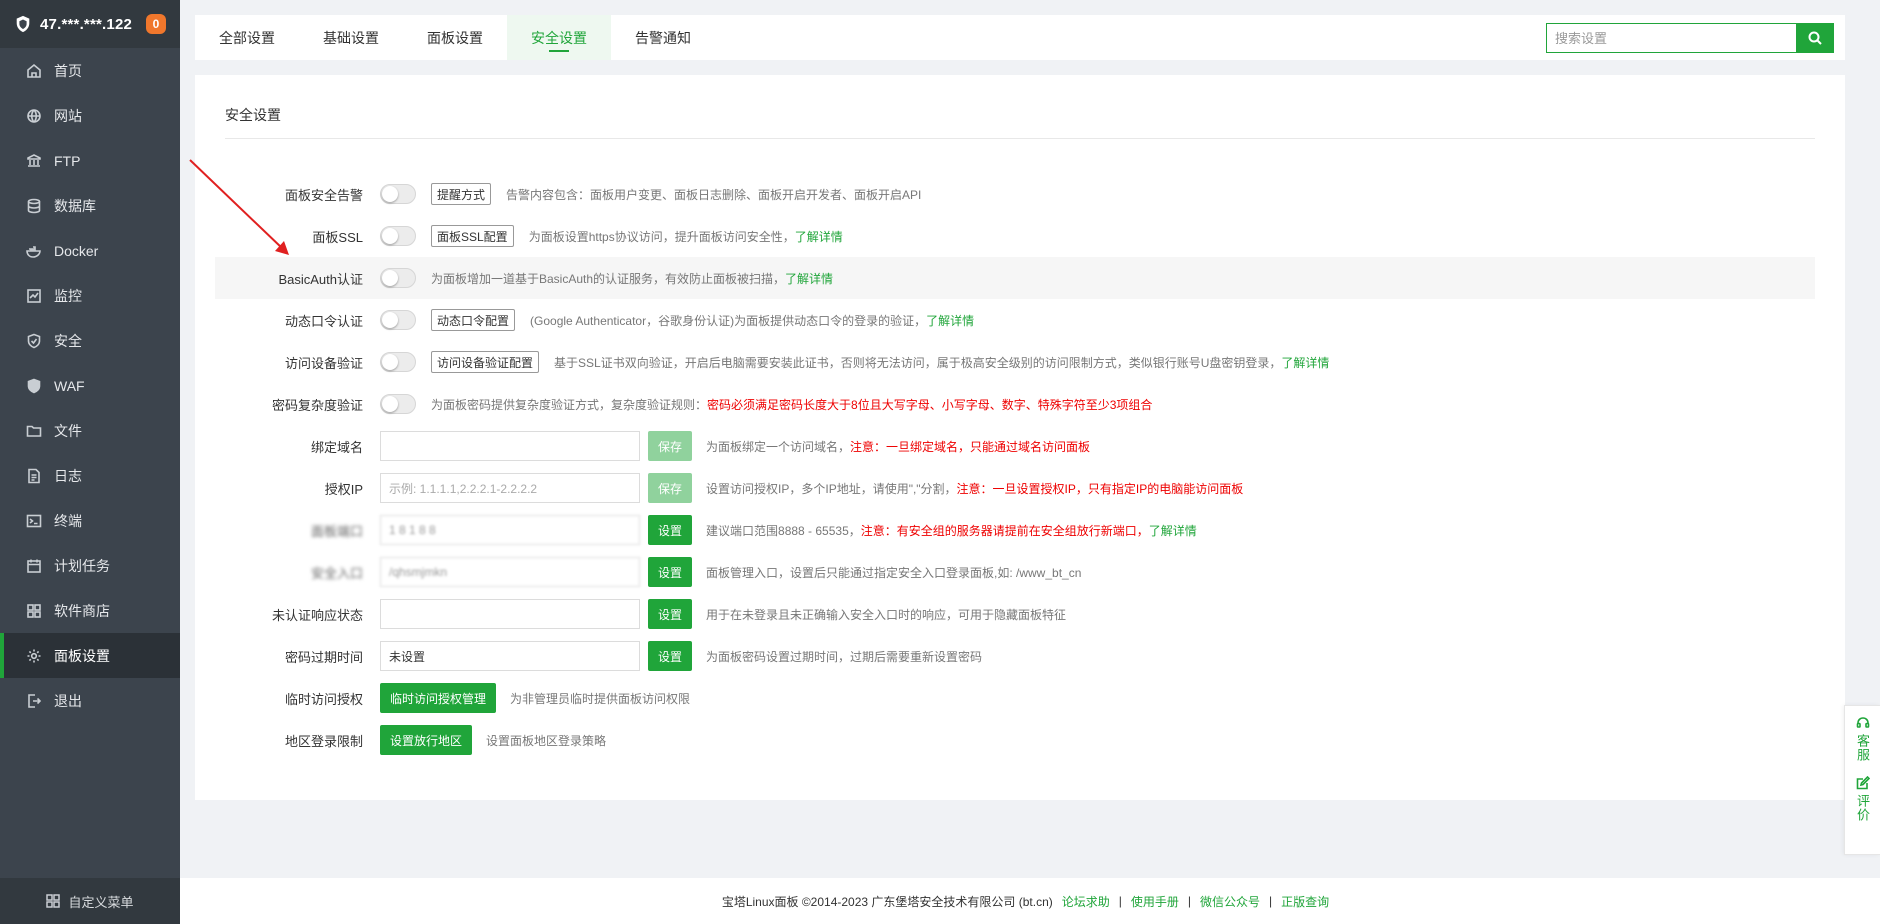 The height and width of the screenshot is (924, 1880). Describe the element at coordinates (1305, 901) in the screenshot. I see `footer-link-license: 正版查询` at that location.